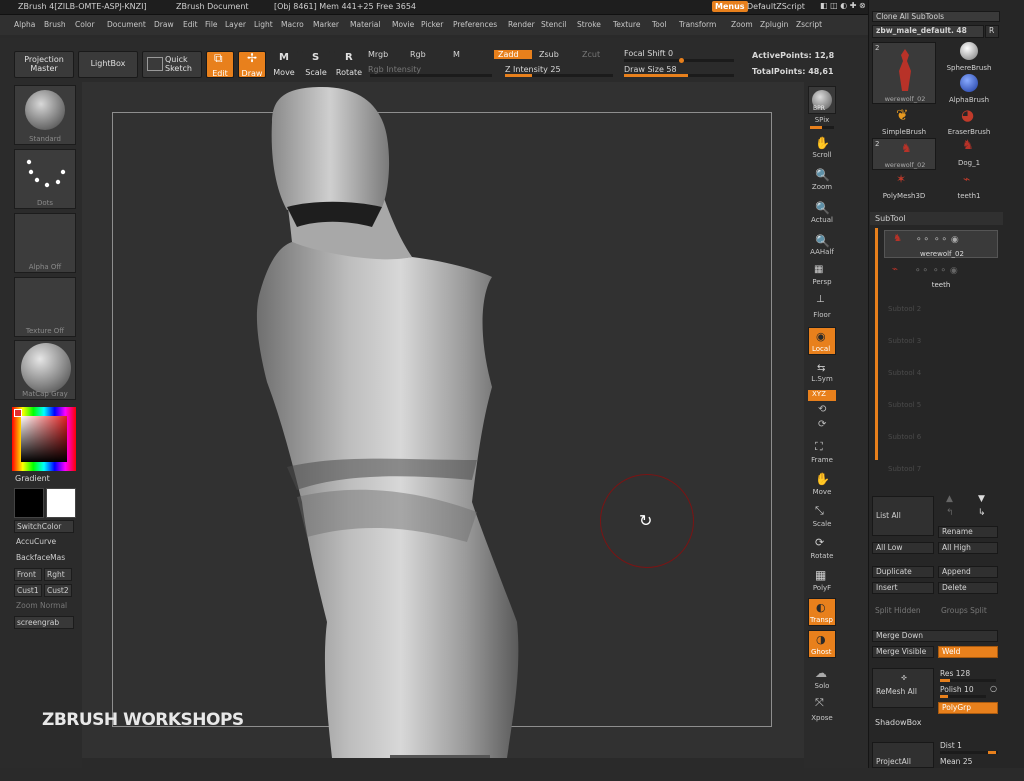  Describe the element at coordinates (252, 64) in the screenshot. I see `draw-button: ✢ Draw` at that location.